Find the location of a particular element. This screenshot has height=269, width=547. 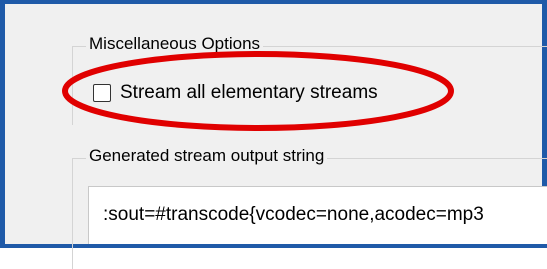

misc-options-title: Miscellaneous Options is located at coordinates (175, 44).